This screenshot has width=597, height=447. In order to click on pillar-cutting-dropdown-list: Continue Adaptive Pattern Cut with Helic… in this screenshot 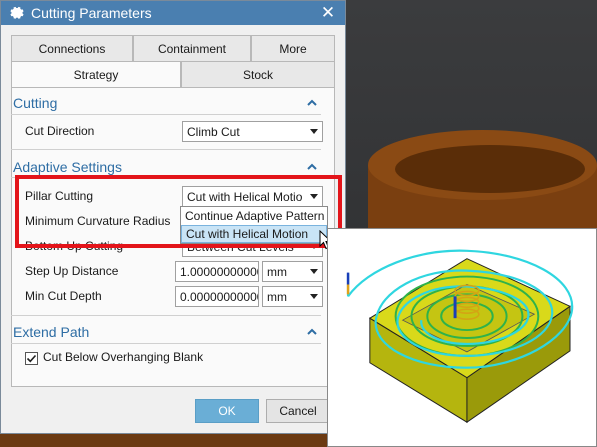, I will do `click(254, 225)`.